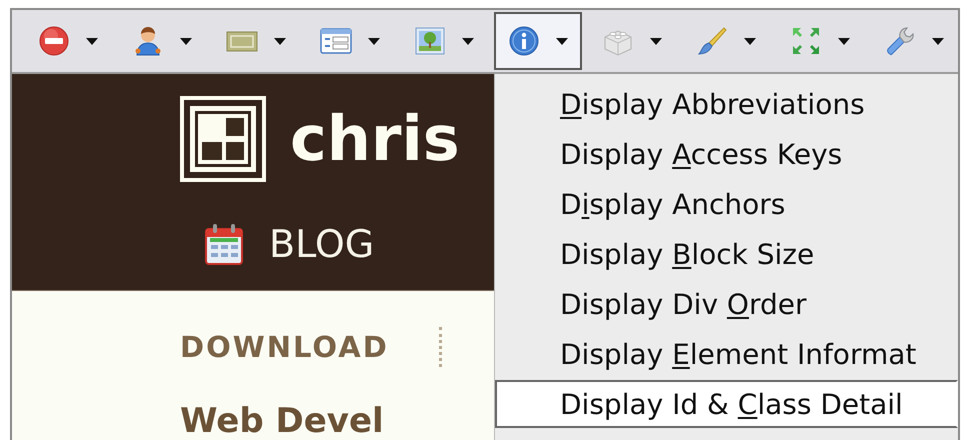 Image resolution: width=968 pixels, height=440 pixels. Describe the element at coordinates (224, 244) in the screenshot. I see `calendar-icon` at that location.